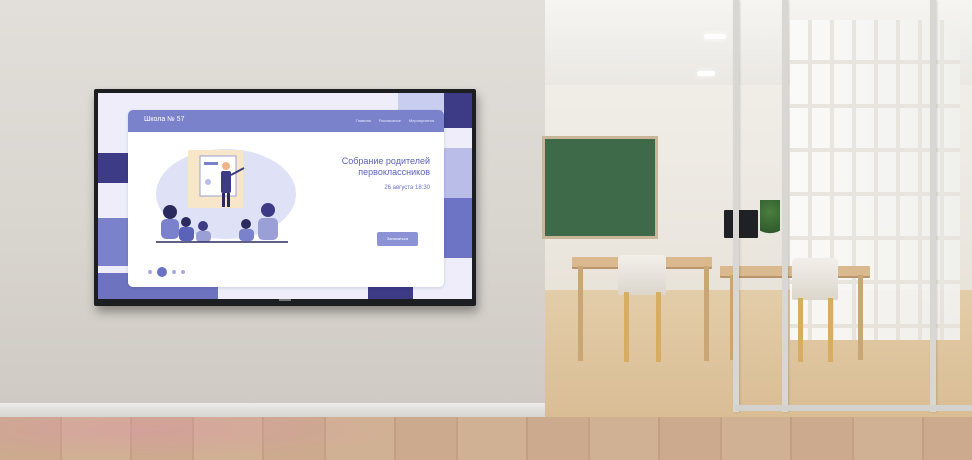 This screenshot has height=460, width=972. Describe the element at coordinates (164, 119) in the screenshot. I see `school-name: Школа № 57` at that location.